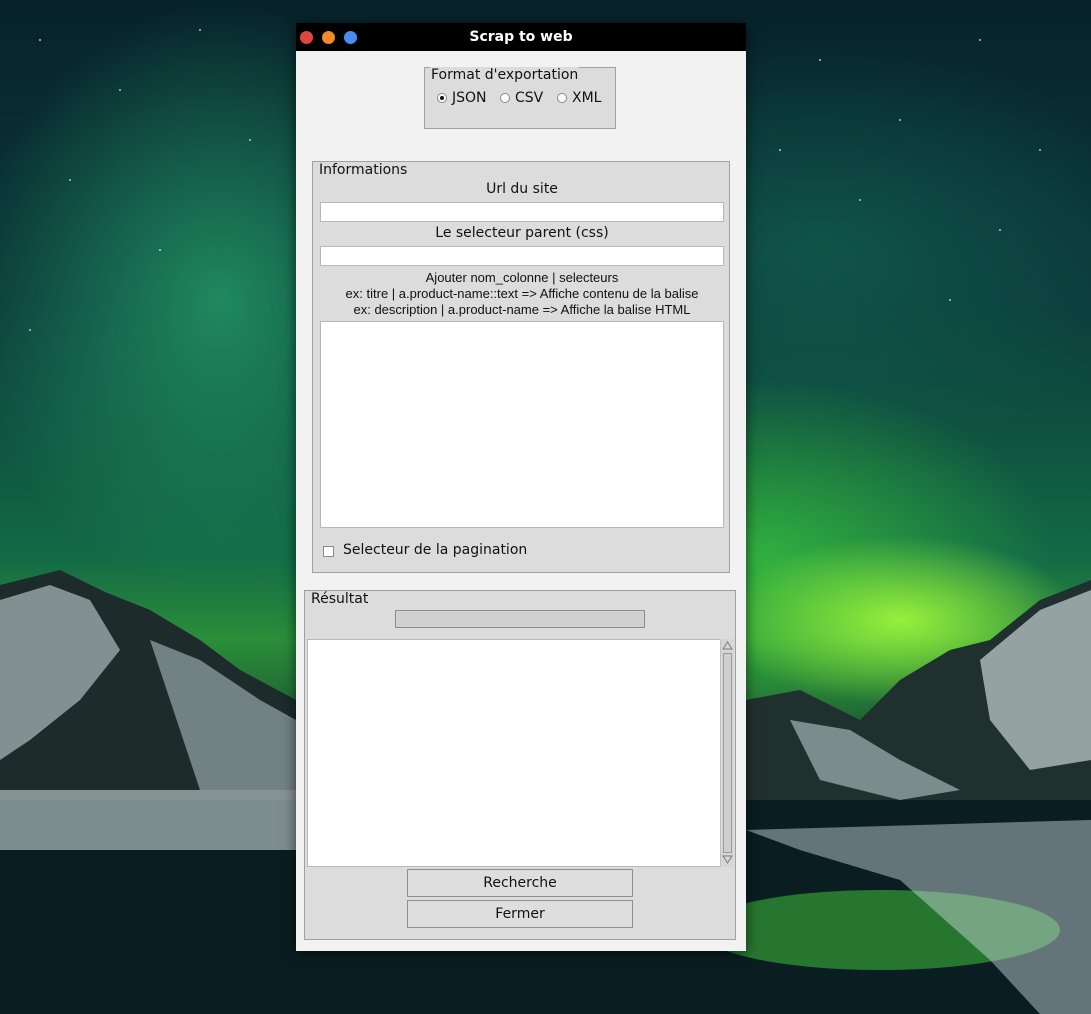 This screenshot has height=1014, width=1091. What do you see at coordinates (520, 883) in the screenshot?
I see `search-button: Recherche` at bounding box center [520, 883].